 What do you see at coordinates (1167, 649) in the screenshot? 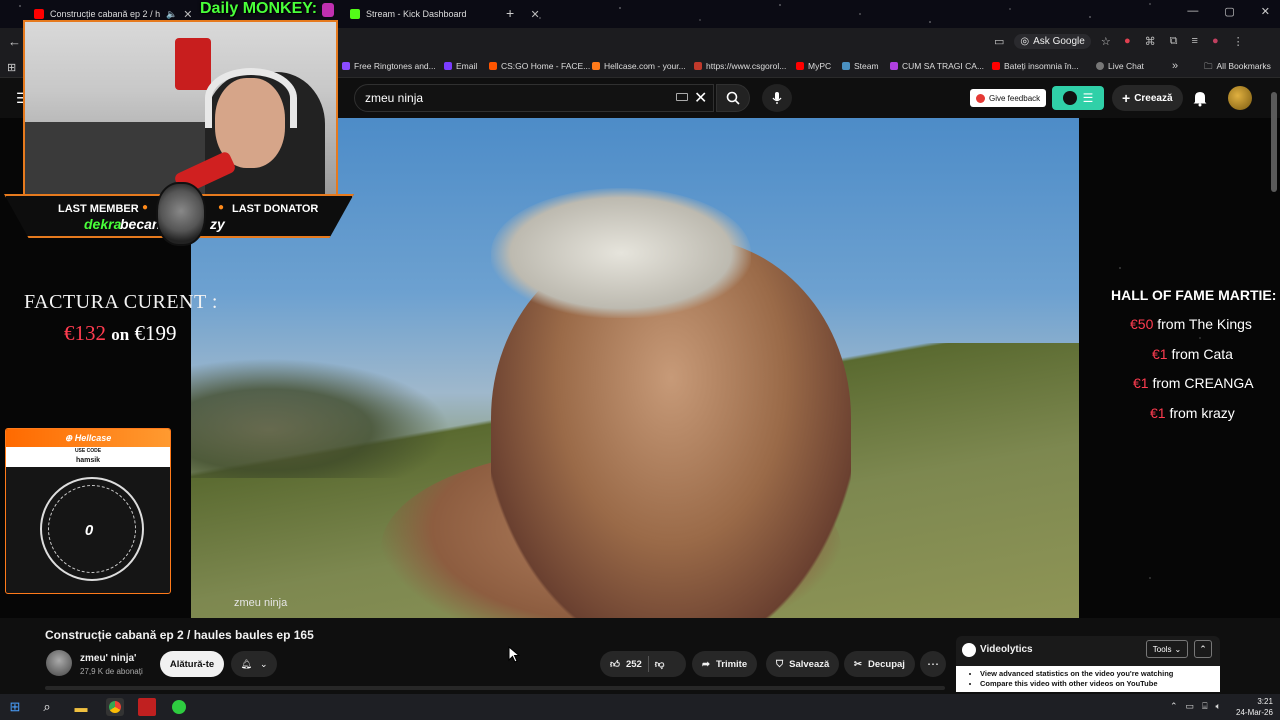
I see `tools-dropdown: Tools ⌄` at bounding box center [1167, 649].